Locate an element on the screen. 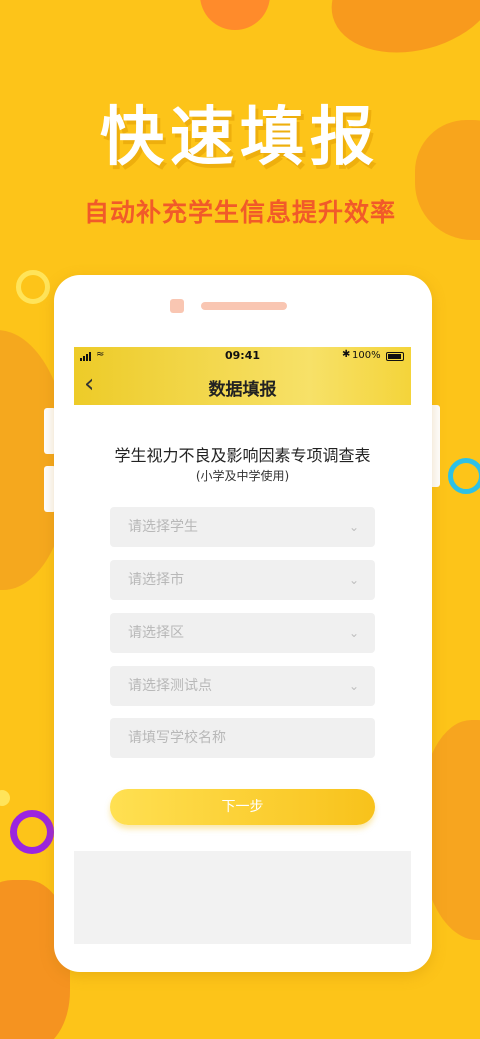  promo-subheadline: 自动补充学生信息提升效率 is located at coordinates (239, 212).